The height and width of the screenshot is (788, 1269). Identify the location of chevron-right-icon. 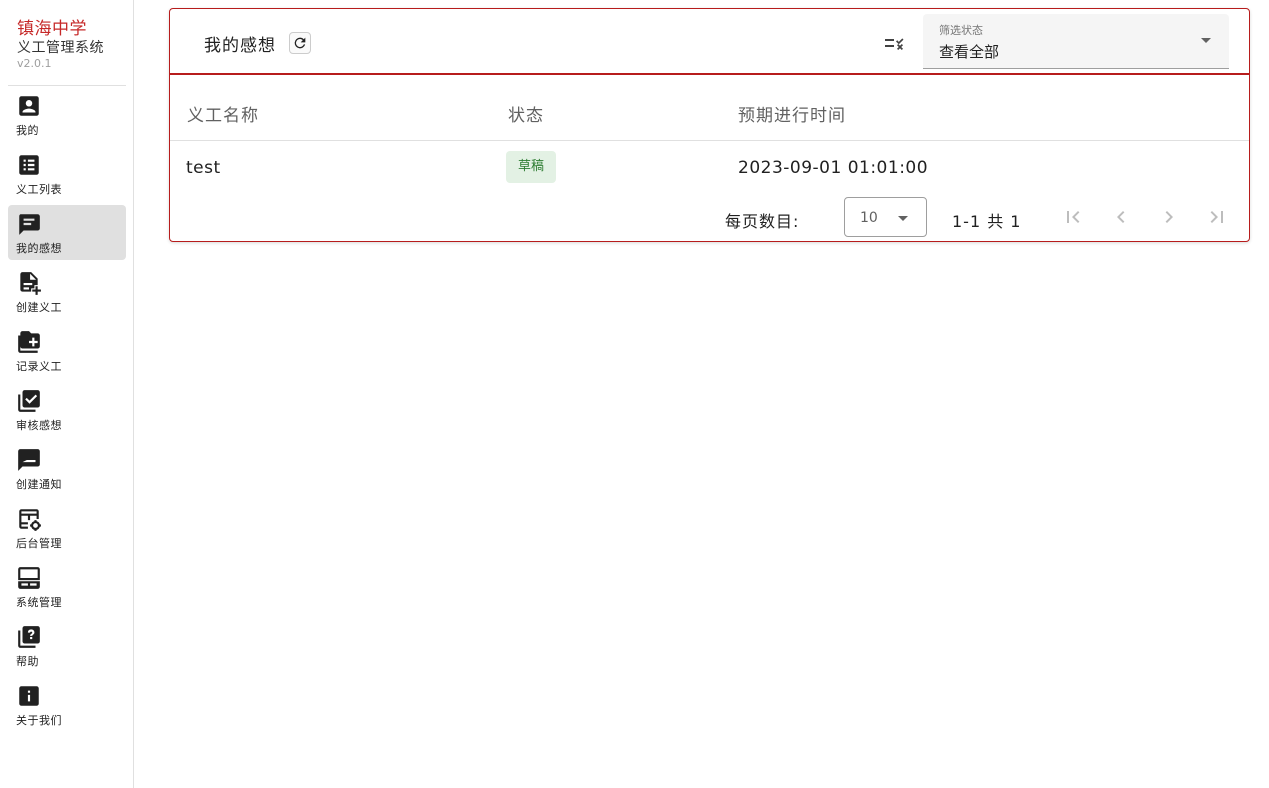
(1169, 217).